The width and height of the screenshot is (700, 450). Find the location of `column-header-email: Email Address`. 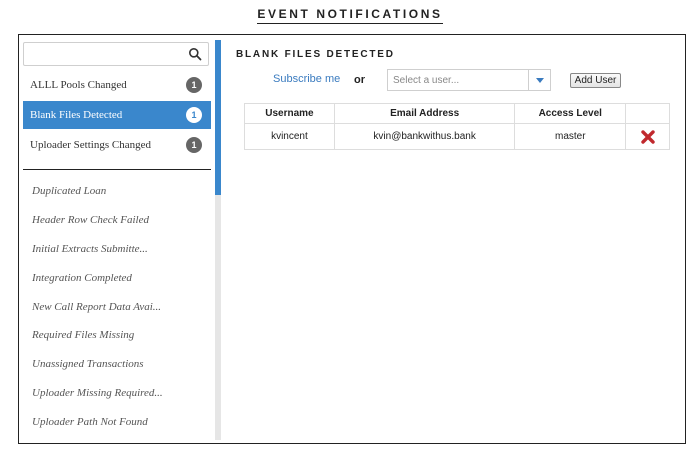

column-header-email: Email Address is located at coordinates (424, 113).